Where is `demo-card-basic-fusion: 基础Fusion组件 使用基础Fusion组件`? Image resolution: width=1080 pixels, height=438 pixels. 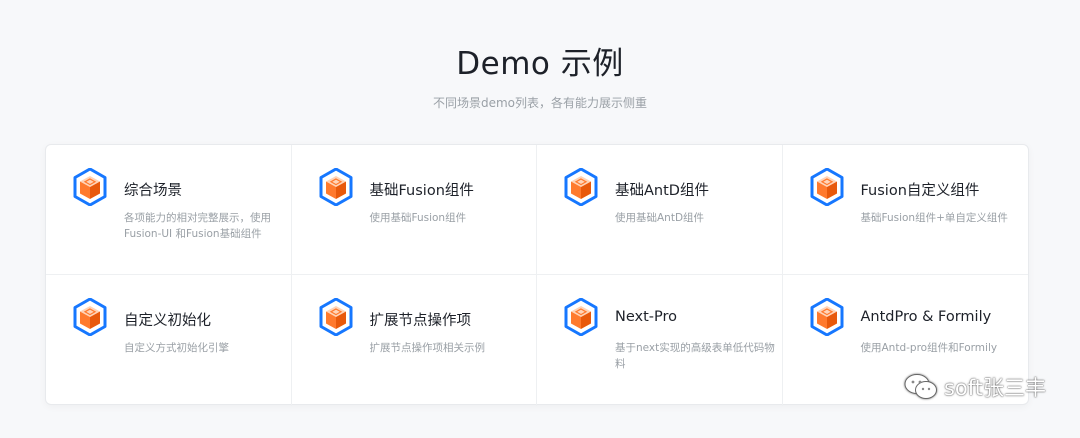
demo-card-basic-fusion: 基础Fusion组件 使用基础Fusion组件 is located at coordinates (414, 210).